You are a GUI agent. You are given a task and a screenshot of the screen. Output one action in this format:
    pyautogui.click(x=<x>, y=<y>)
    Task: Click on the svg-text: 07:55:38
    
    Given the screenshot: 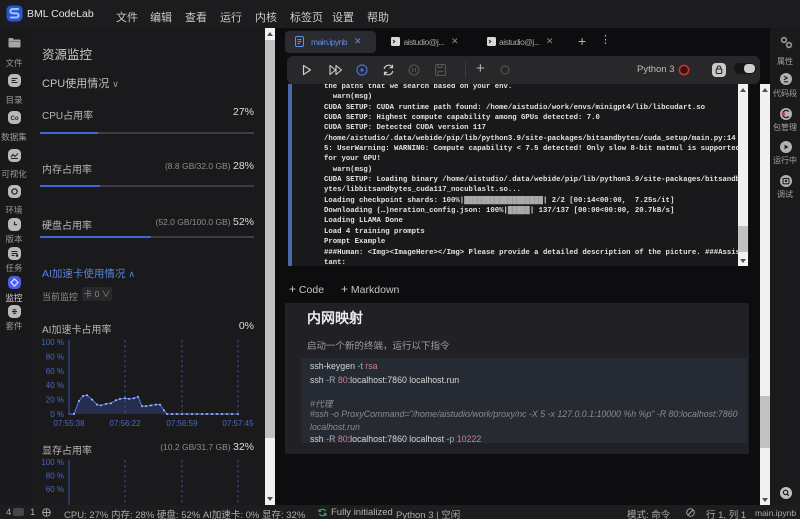 What is the action you would take?
    pyautogui.click(x=69, y=423)
    